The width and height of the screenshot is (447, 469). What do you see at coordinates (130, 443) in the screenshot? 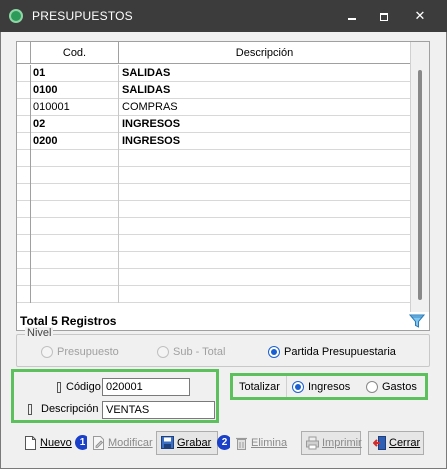
I see `modificar-label: Modificar` at bounding box center [130, 443].